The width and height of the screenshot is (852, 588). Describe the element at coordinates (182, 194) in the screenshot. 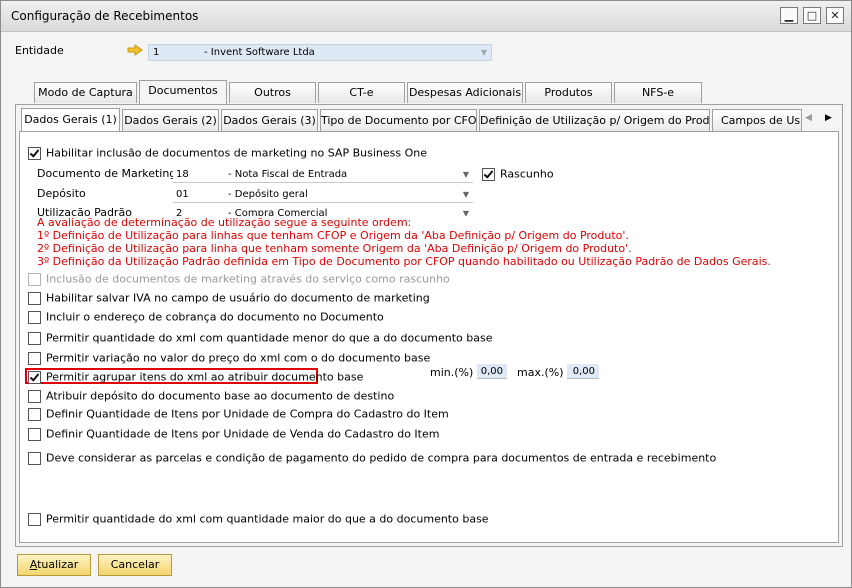

I see `deposit-code: 01` at that location.